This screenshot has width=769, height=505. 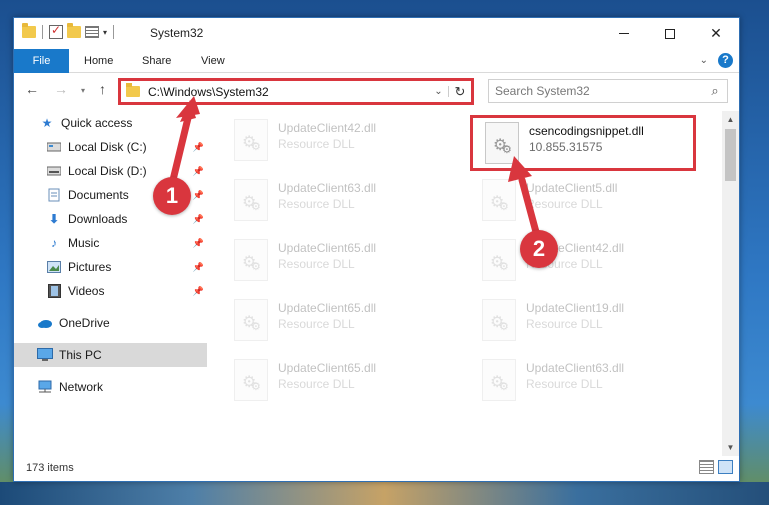 What do you see at coordinates (288, 92) in the screenshot?
I see `address-path: C:\Windows\System32` at bounding box center [288, 92].